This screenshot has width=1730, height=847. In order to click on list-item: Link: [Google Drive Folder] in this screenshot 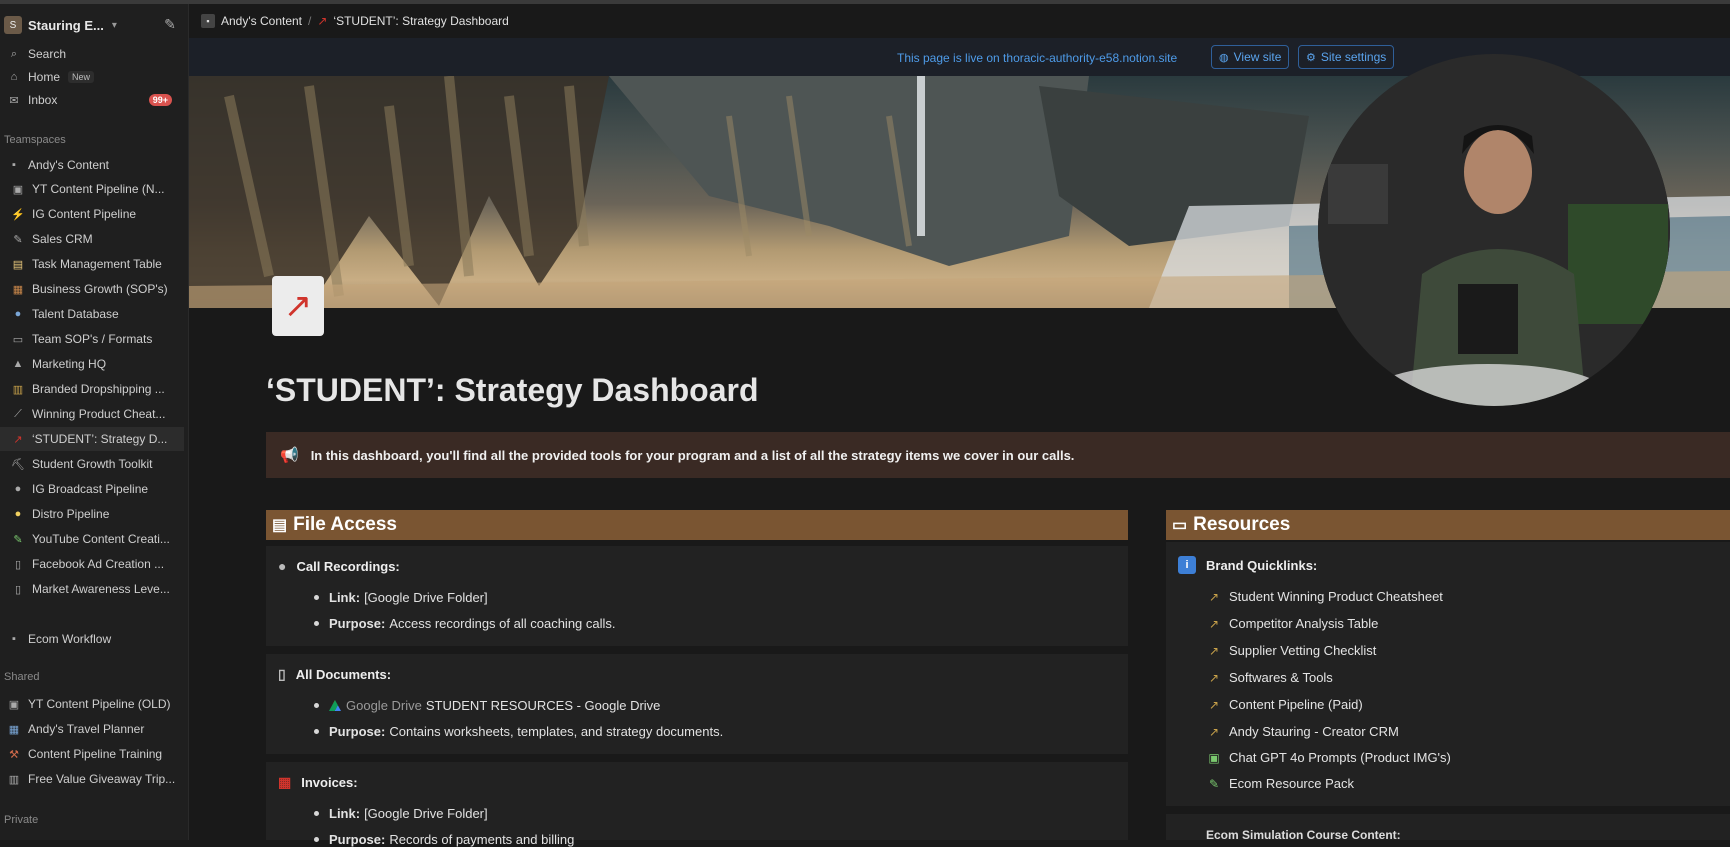, I will do `click(401, 813)`.